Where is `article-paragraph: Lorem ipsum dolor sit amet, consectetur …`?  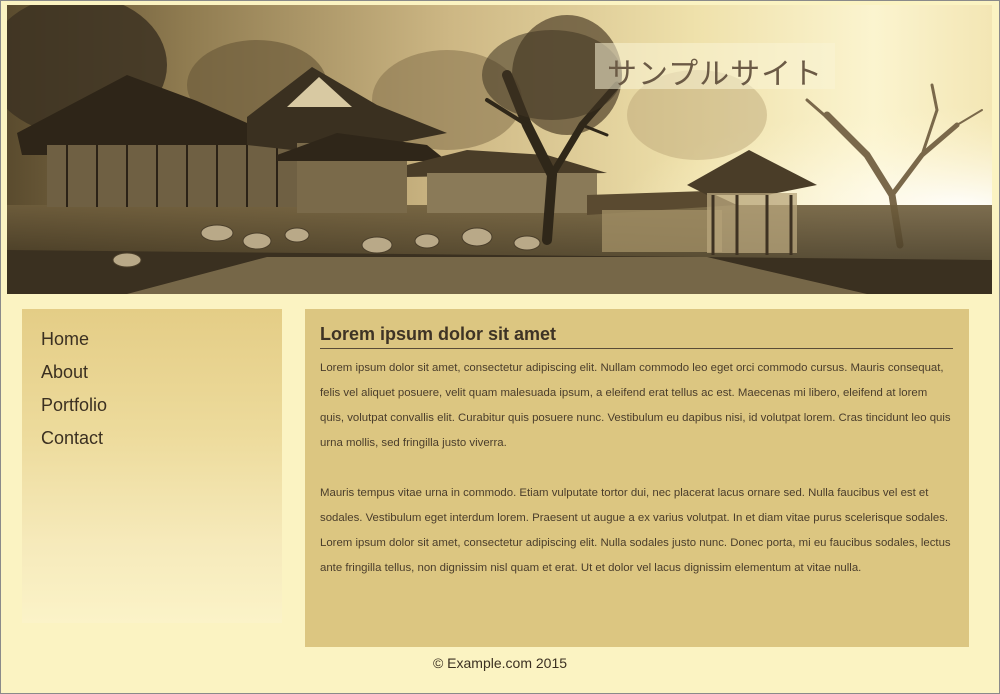
article-paragraph: Lorem ipsum dolor sit amet, consectetur … is located at coordinates (635, 405).